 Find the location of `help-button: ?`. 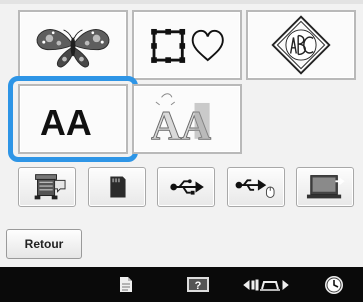

help-button: ? is located at coordinates (198, 284).